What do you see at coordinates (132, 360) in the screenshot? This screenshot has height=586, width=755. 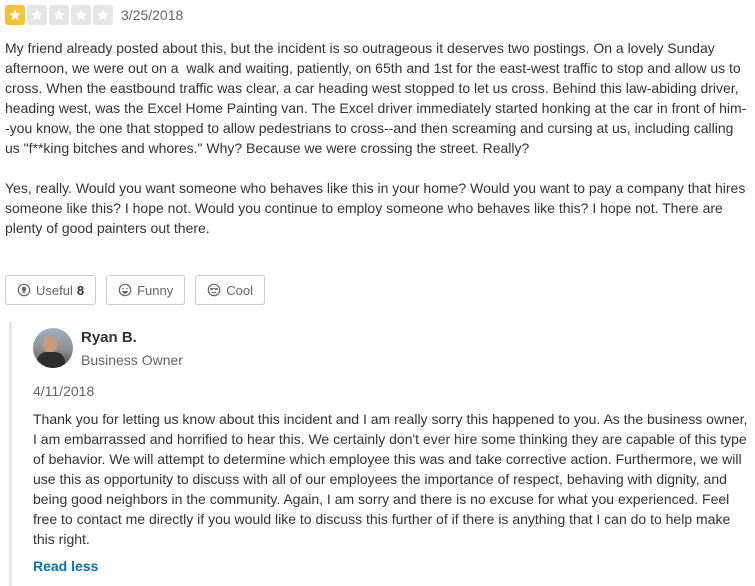 I see `owner-role: Business Owner` at bounding box center [132, 360].